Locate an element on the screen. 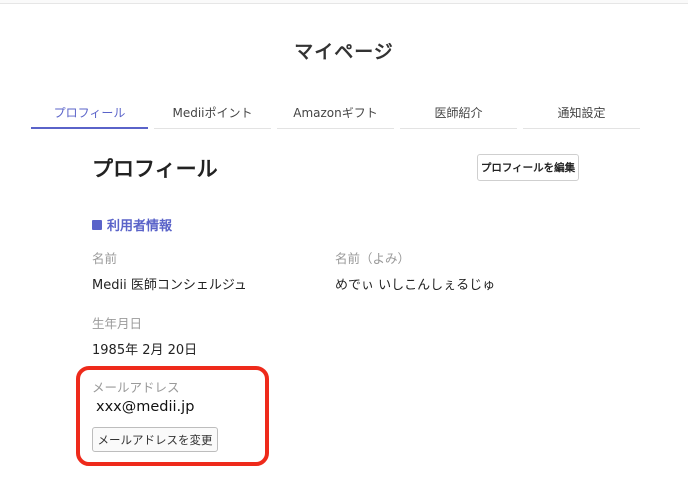 The width and height of the screenshot is (688, 479). top-divider is located at coordinates (344, 2).